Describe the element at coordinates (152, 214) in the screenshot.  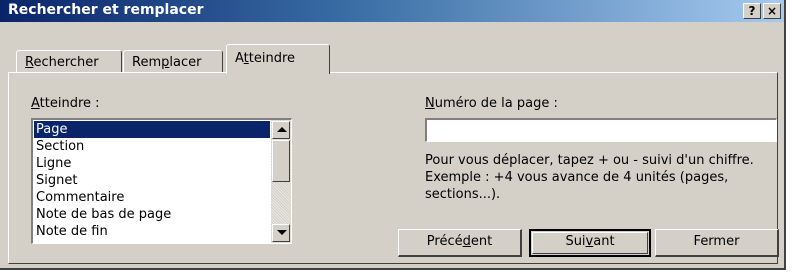
I see `goto-list-item: Note de bas de page` at that location.